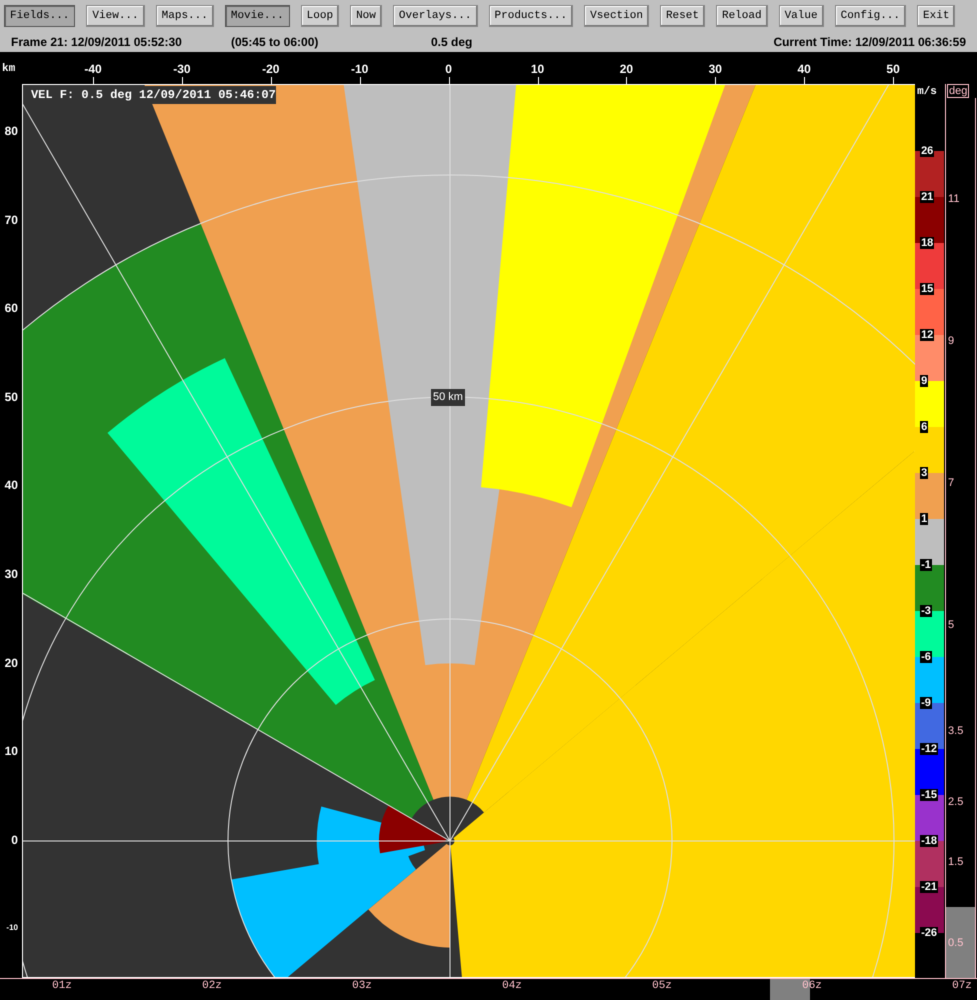  I want to click on time-tick-label: 04z, so click(512, 986).